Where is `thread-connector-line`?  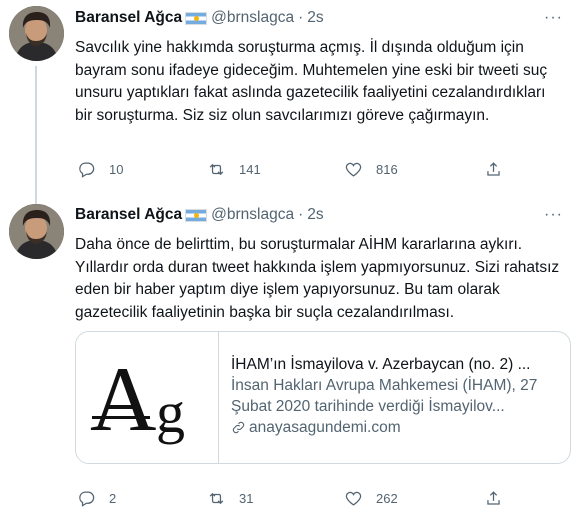
thread-connector-line is located at coordinates (36, 136).